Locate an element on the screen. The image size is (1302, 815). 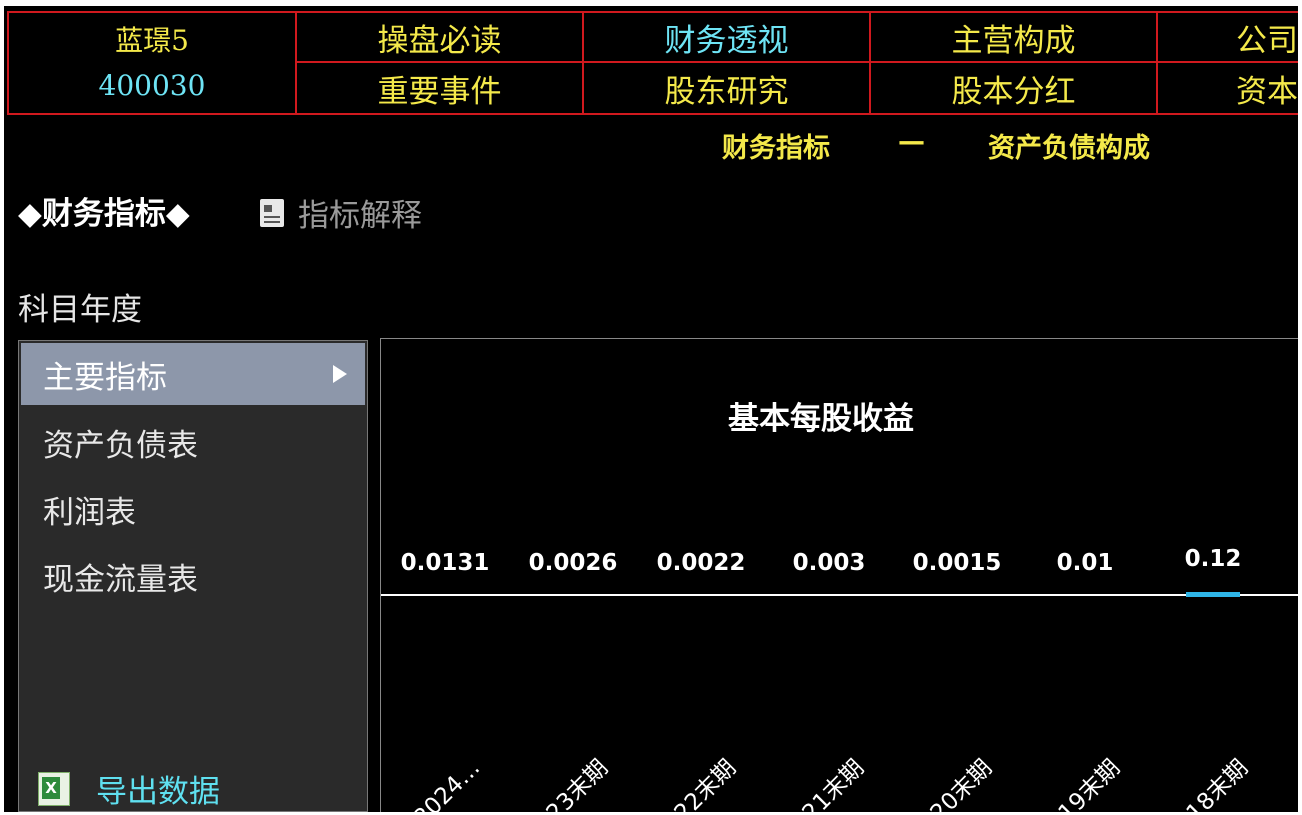
nav-gubenfenhong: 股本分红 is located at coordinates (1014, 88).